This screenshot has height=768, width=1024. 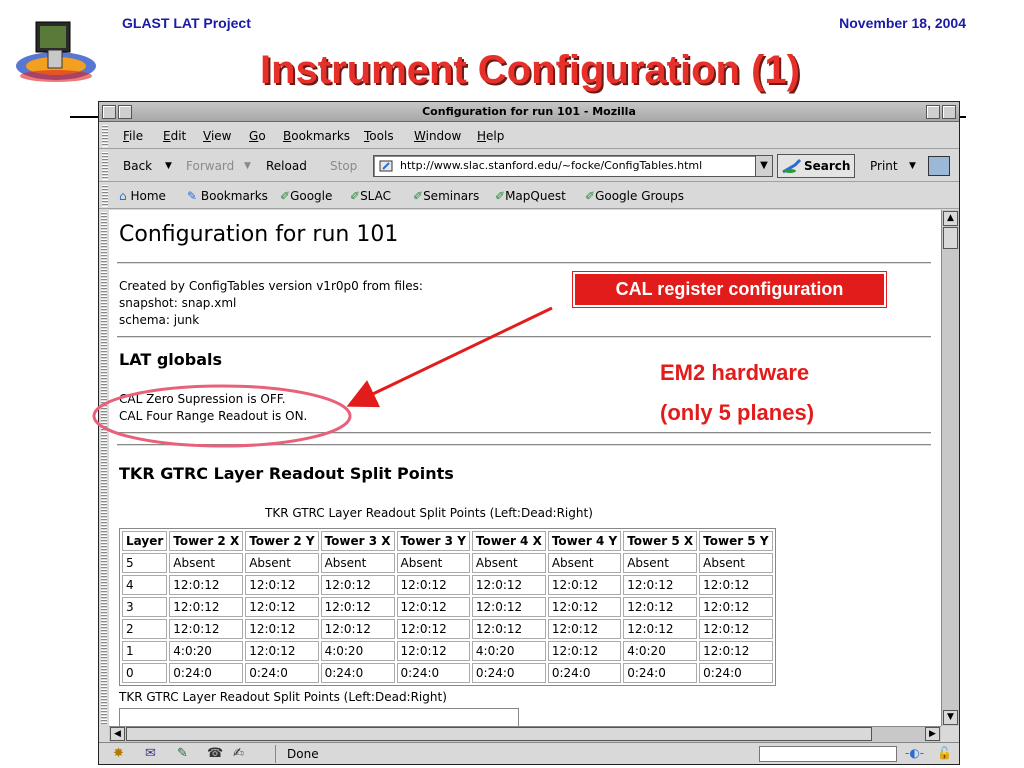 I want to click on mapquest-link: ✐MapQuest, so click(x=530, y=196).